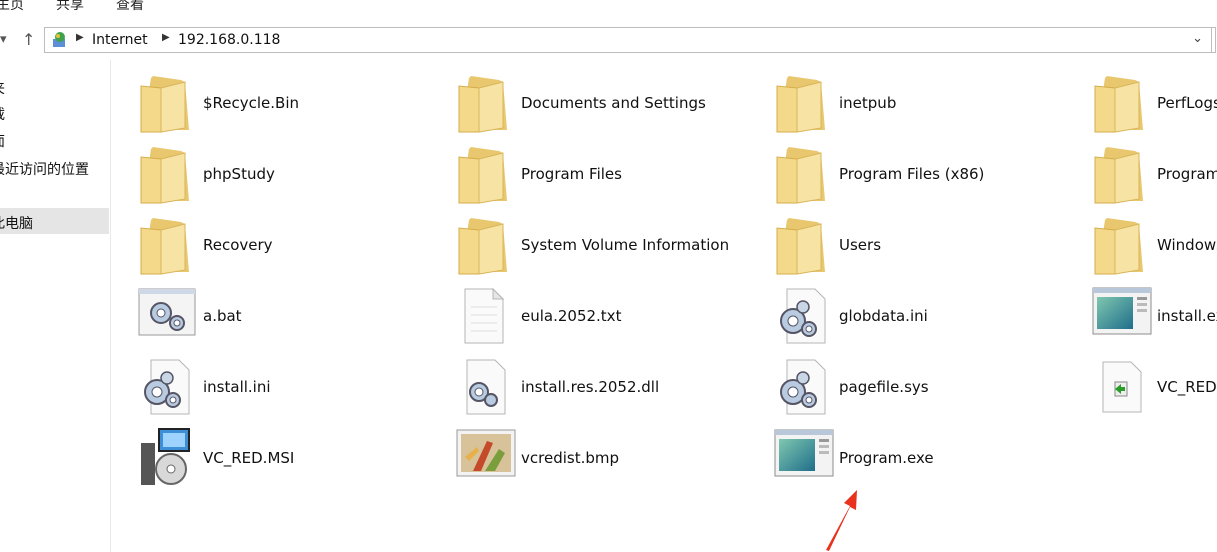 The width and height of the screenshot is (1217, 552). I want to click on item-label: a.bat, so click(222, 316).